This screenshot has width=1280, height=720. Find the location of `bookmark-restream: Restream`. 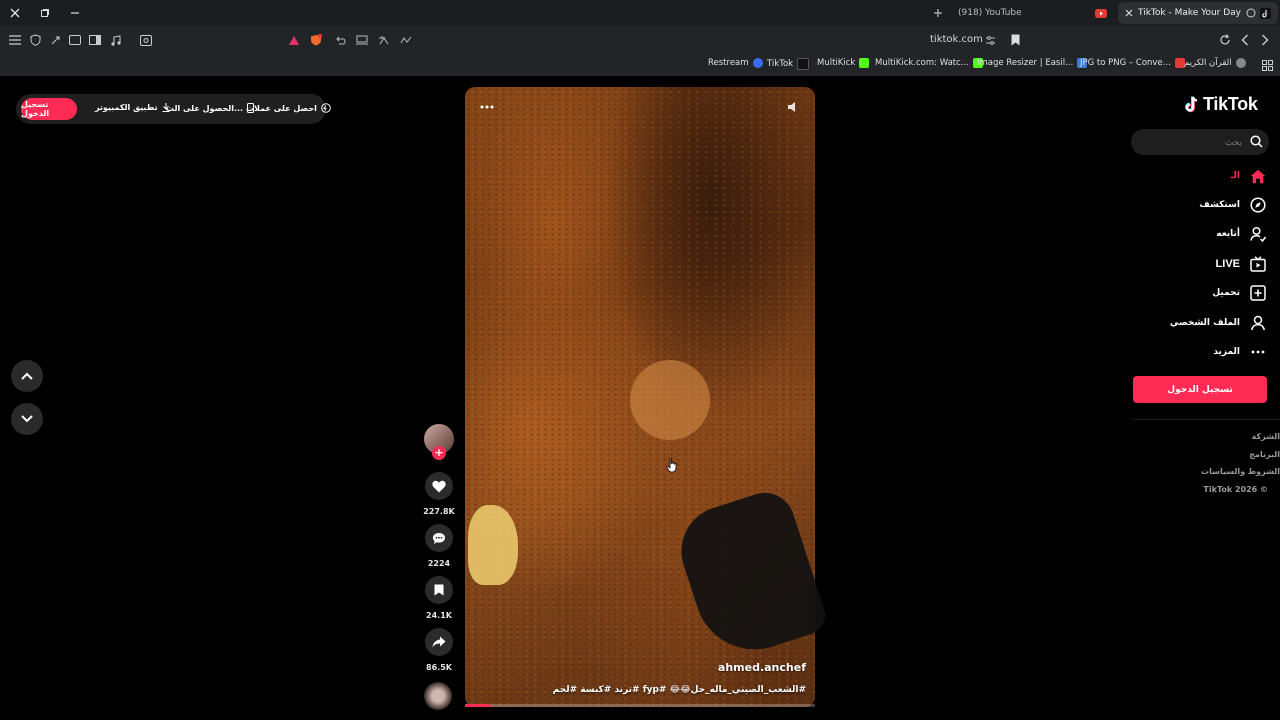

bookmark-restream: Restream is located at coordinates (735, 63).